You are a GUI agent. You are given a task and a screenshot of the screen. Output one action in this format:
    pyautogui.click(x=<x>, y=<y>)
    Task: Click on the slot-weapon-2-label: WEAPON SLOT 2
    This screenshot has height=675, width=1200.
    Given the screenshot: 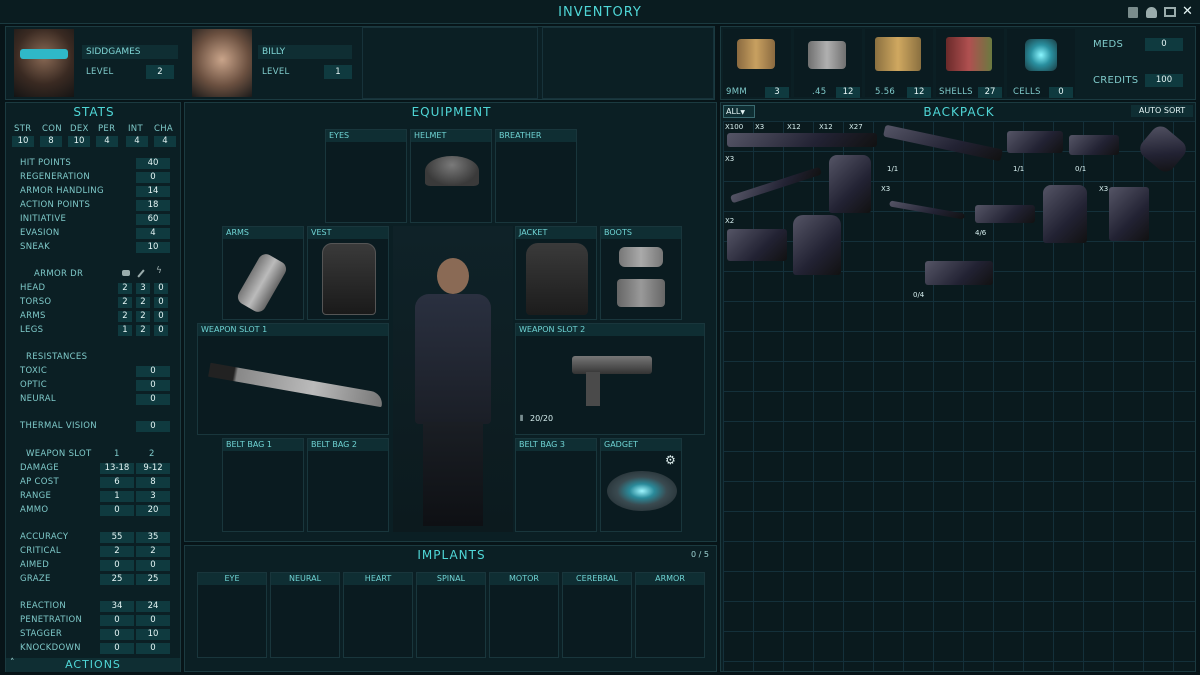 What is the action you would take?
    pyautogui.click(x=610, y=330)
    